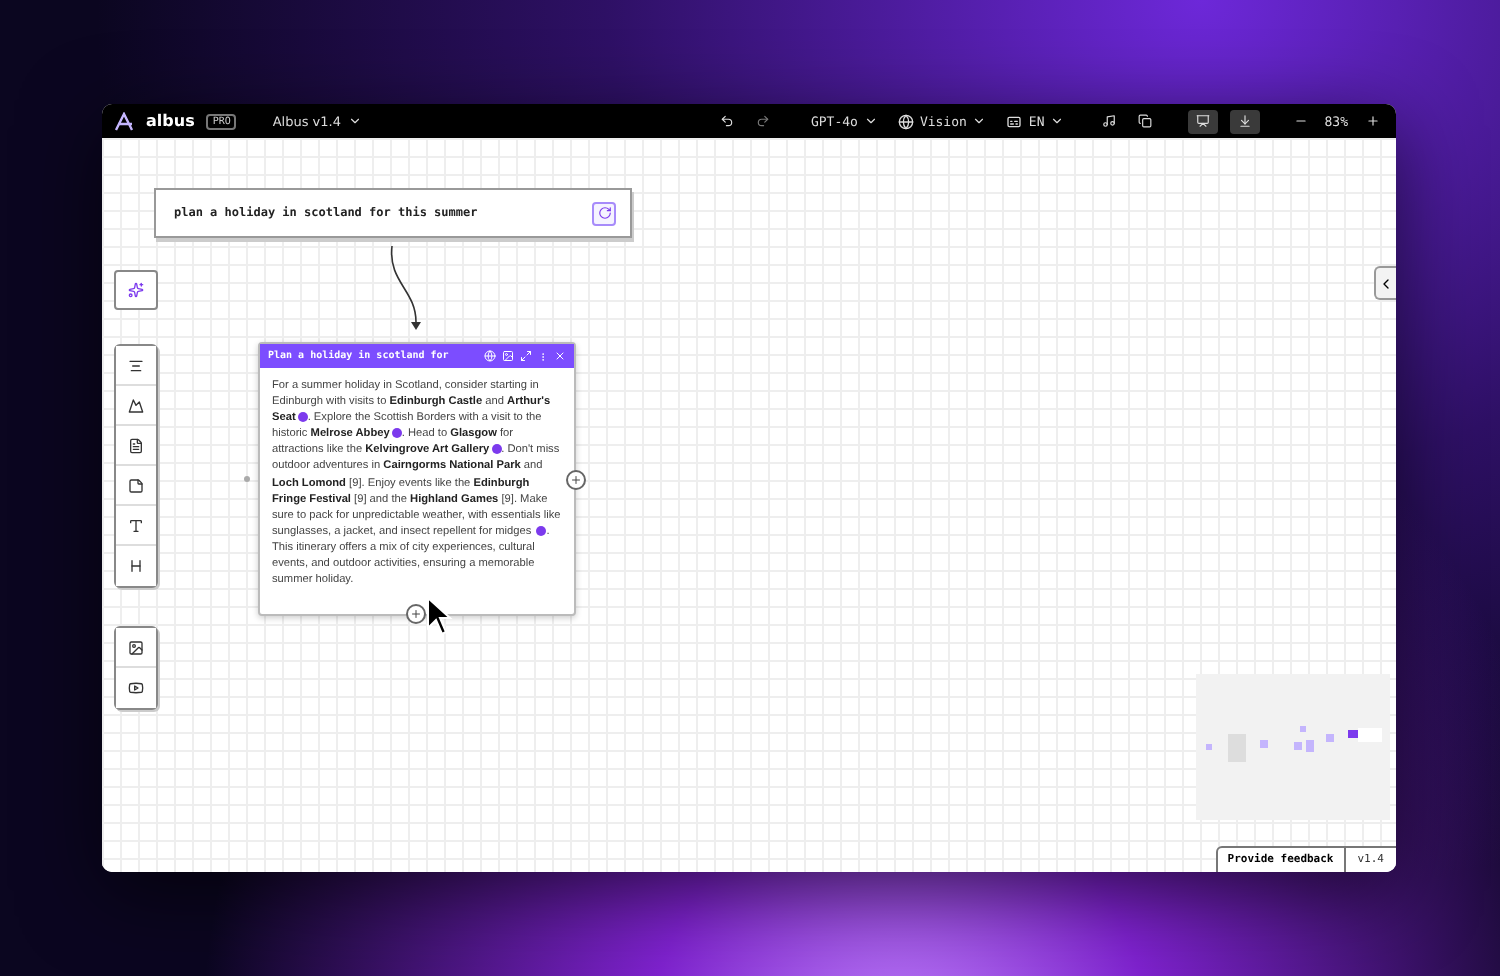 The height and width of the screenshot is (976, 1500). What do you see at coordinates (136, 445) in the screenshot?
I see `document-icon` at bounding box center [136, 445].